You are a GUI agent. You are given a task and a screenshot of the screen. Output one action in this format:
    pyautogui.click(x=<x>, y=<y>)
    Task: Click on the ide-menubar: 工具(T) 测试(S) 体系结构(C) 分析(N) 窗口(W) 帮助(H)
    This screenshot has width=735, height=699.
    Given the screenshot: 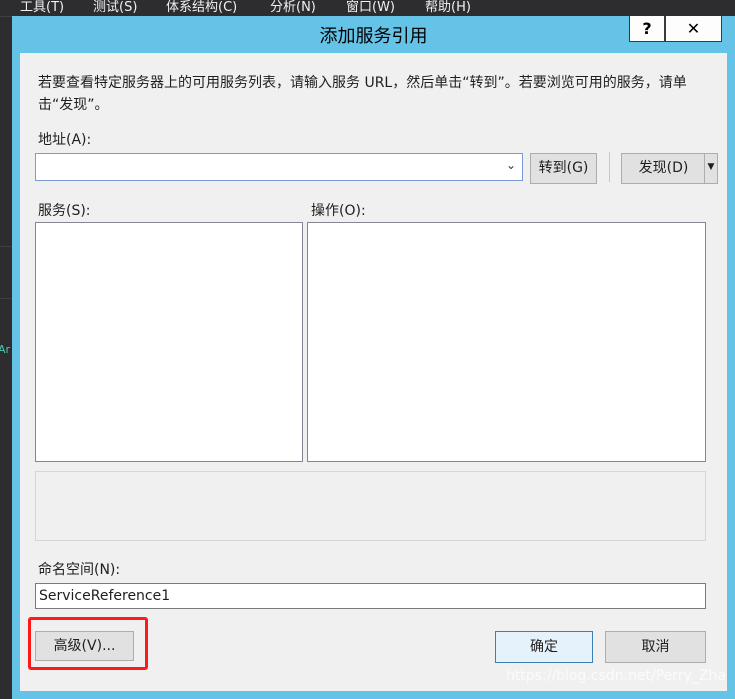 What is the action you would take?
    pyautogui.click(x=367, y=8)
    